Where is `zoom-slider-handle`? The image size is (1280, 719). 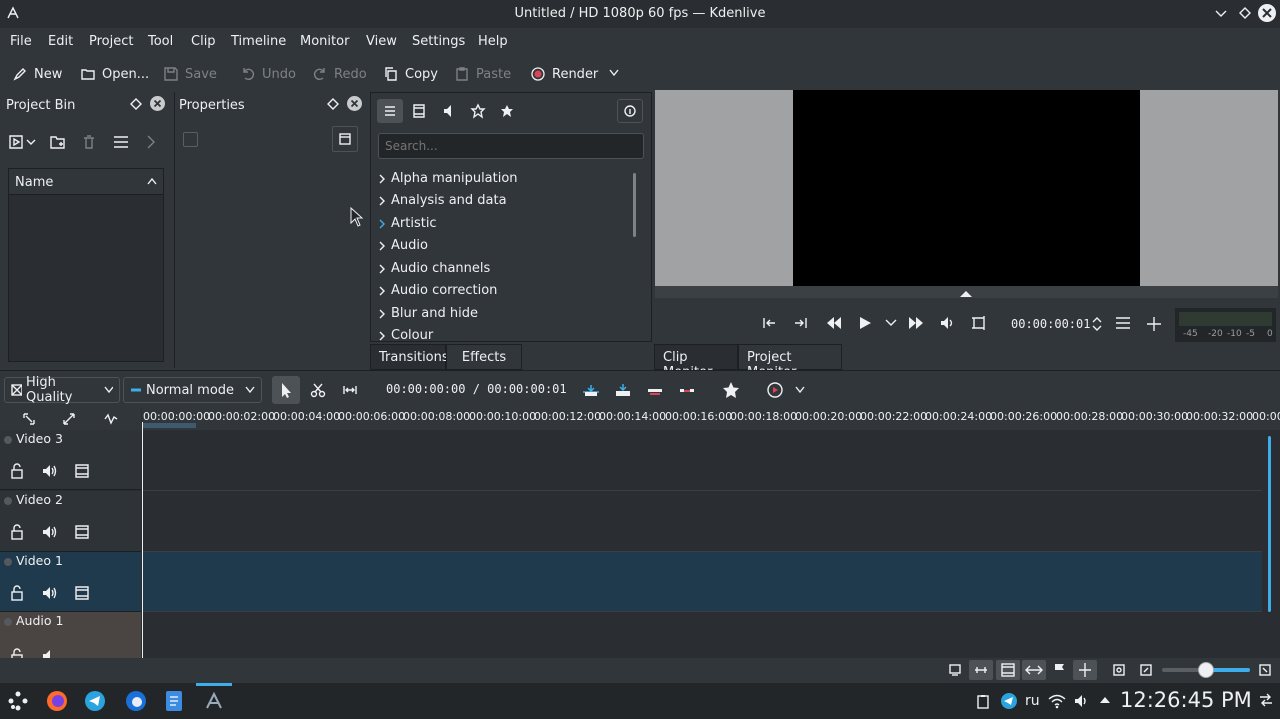 zoom-slider-handle is located at coordinates (1206, 670).